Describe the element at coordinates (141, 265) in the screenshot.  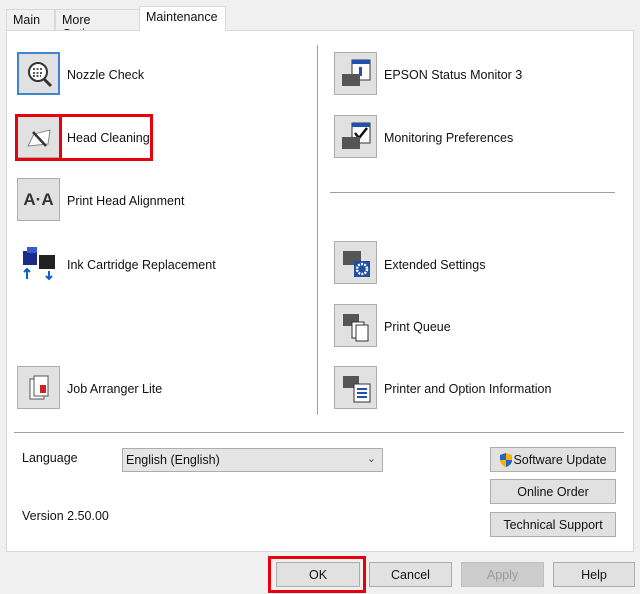
I see `ink-cartridge-label: Ink Cartridge Replacement` at that location.